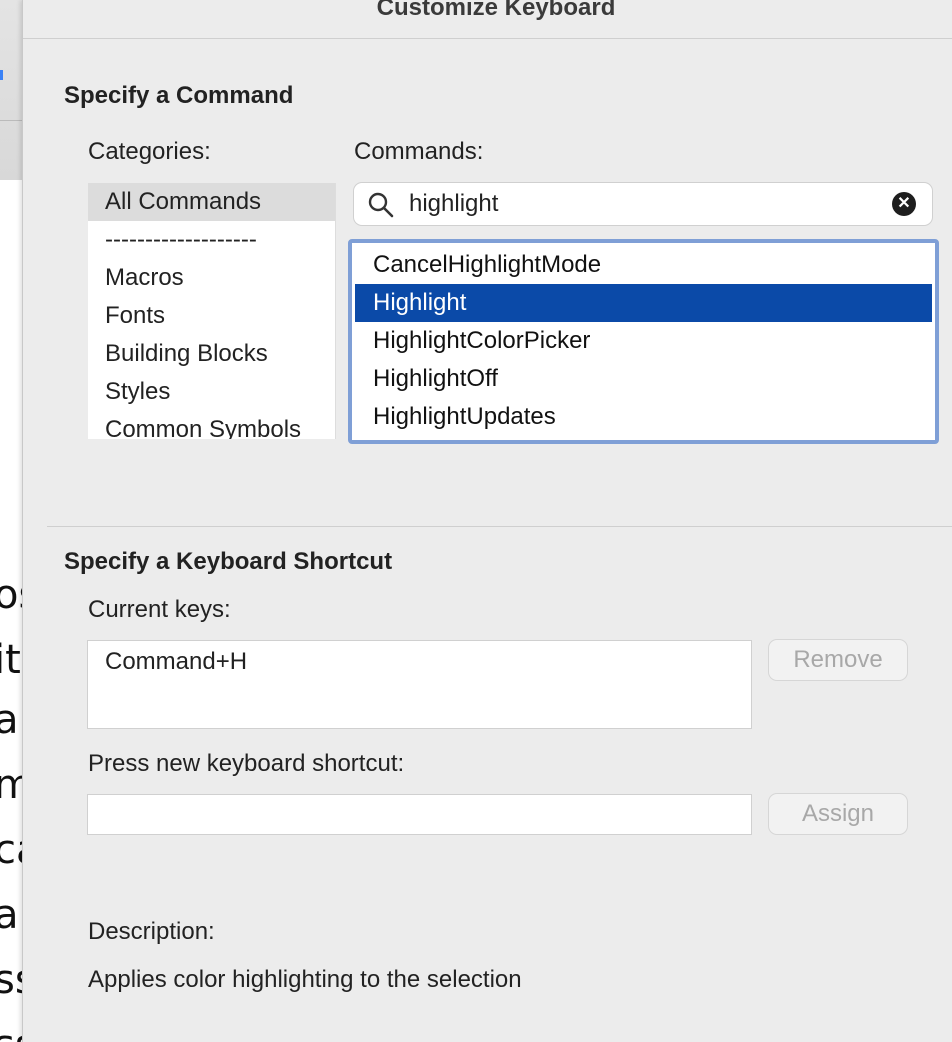  I want to click on assign-button: Assign, so click(838, 814).